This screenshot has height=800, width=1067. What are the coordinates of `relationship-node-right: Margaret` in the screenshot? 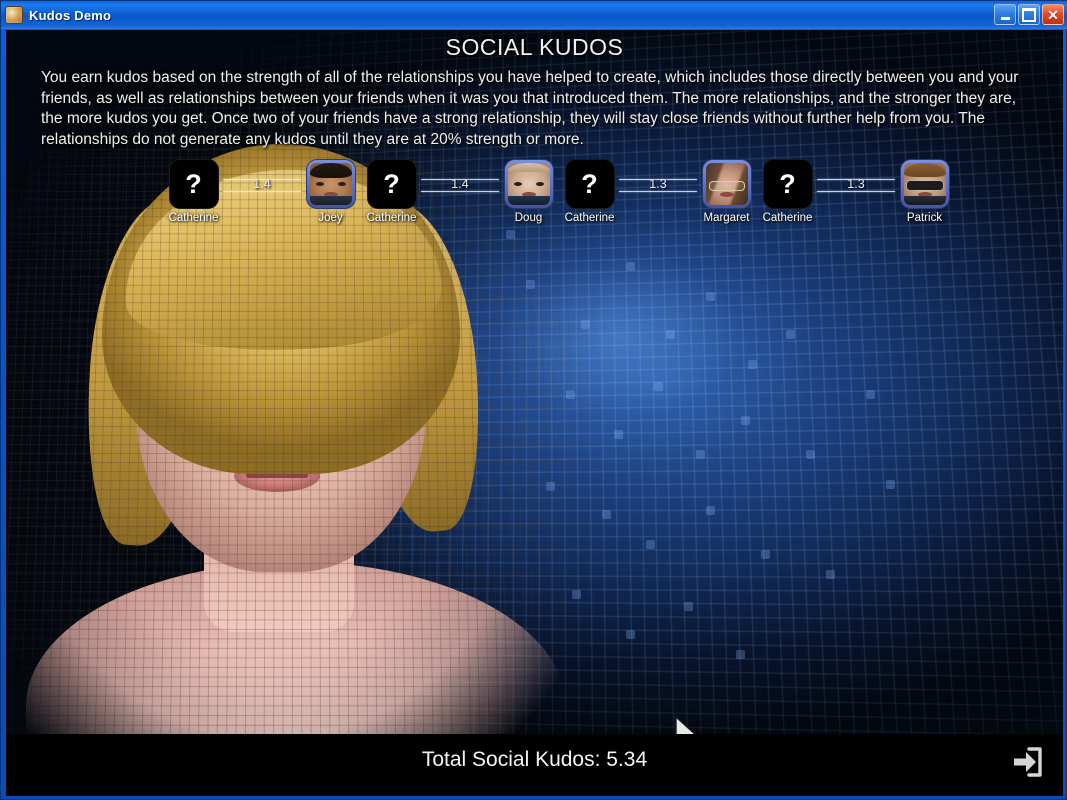 It's located at (726, 191).